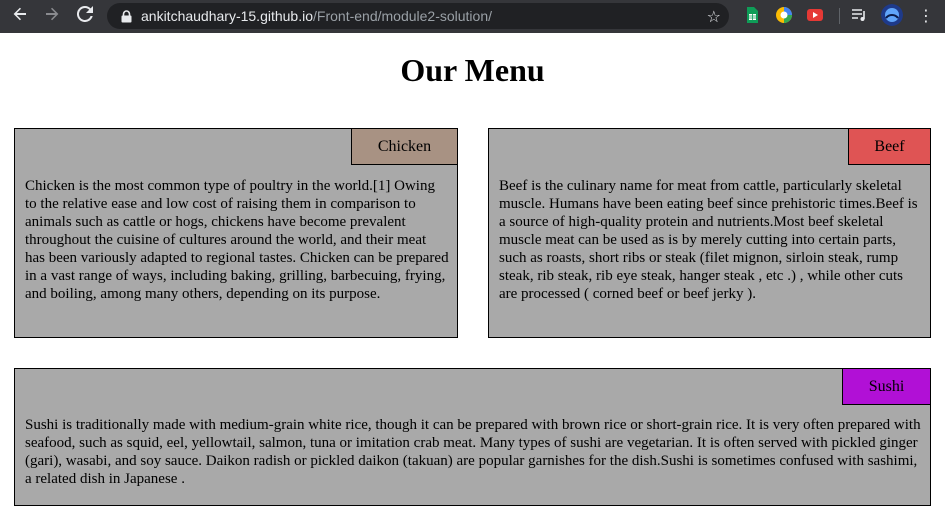  What do you see at coordinates (892, 15) in the screenshot?
I see `profile-avatar` at bounding box center [892, 15].